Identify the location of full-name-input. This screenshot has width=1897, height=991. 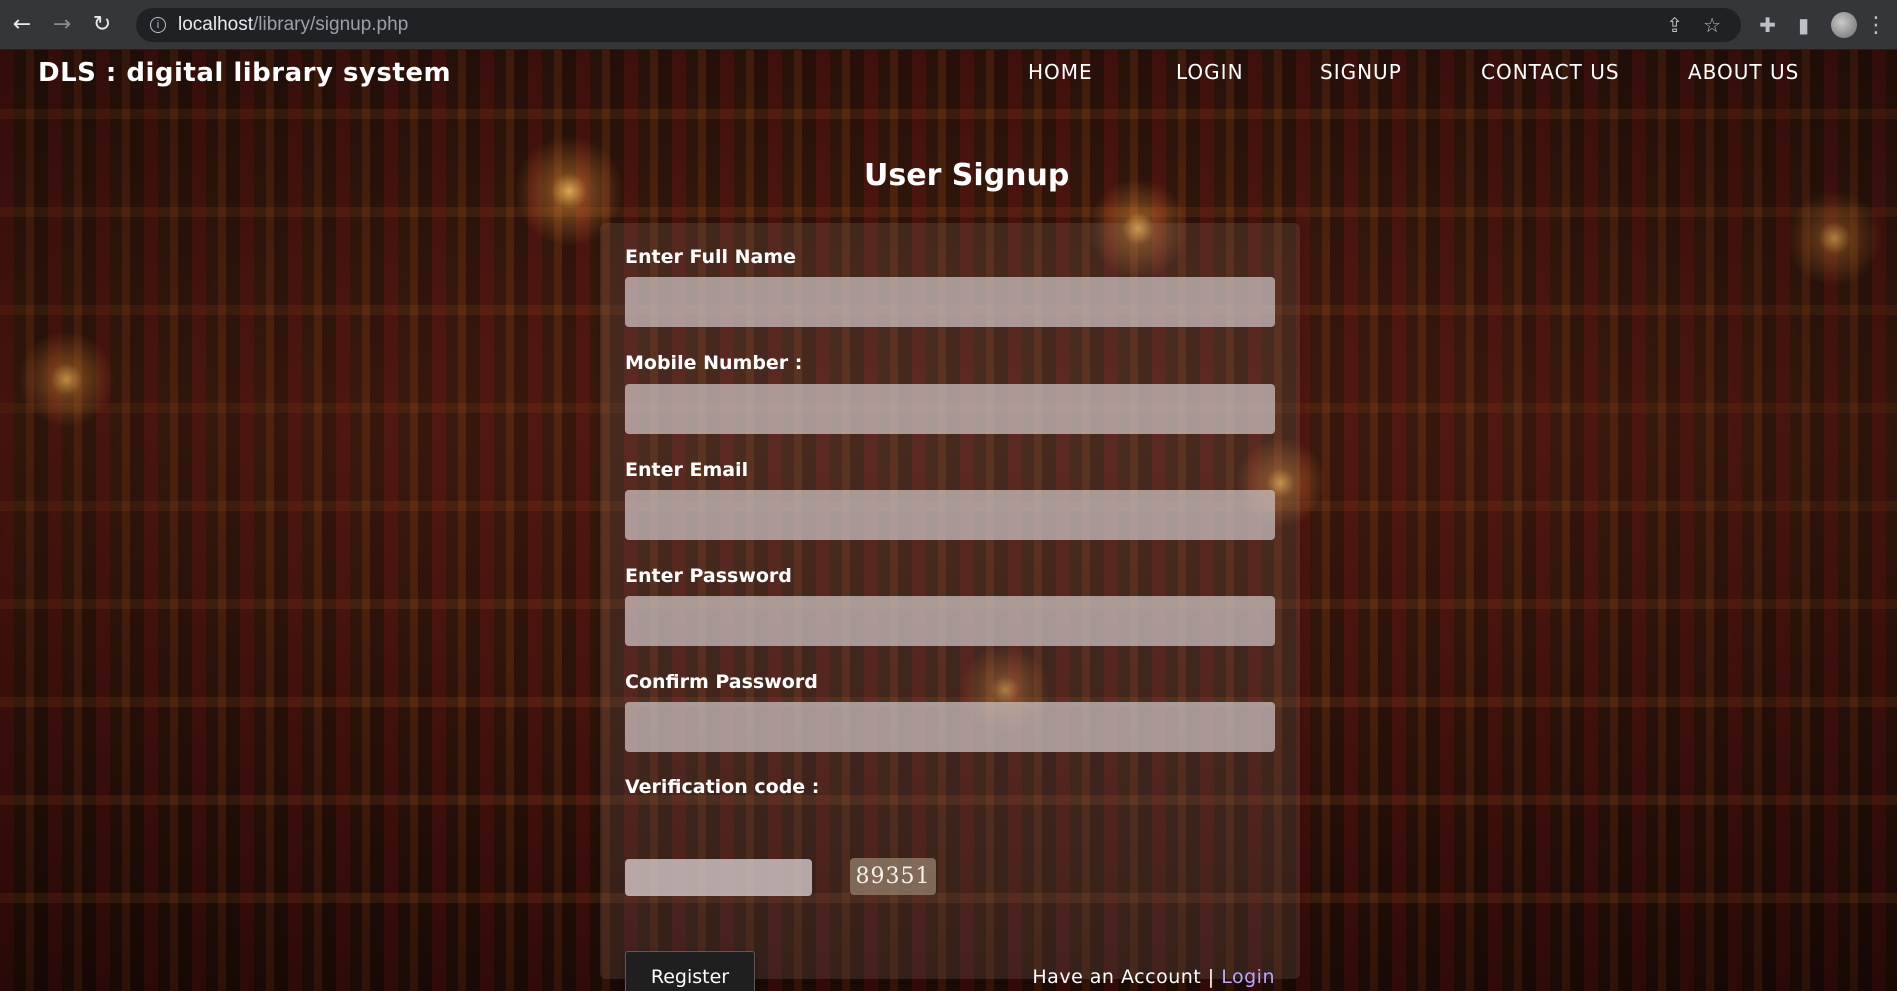
(950, 302).